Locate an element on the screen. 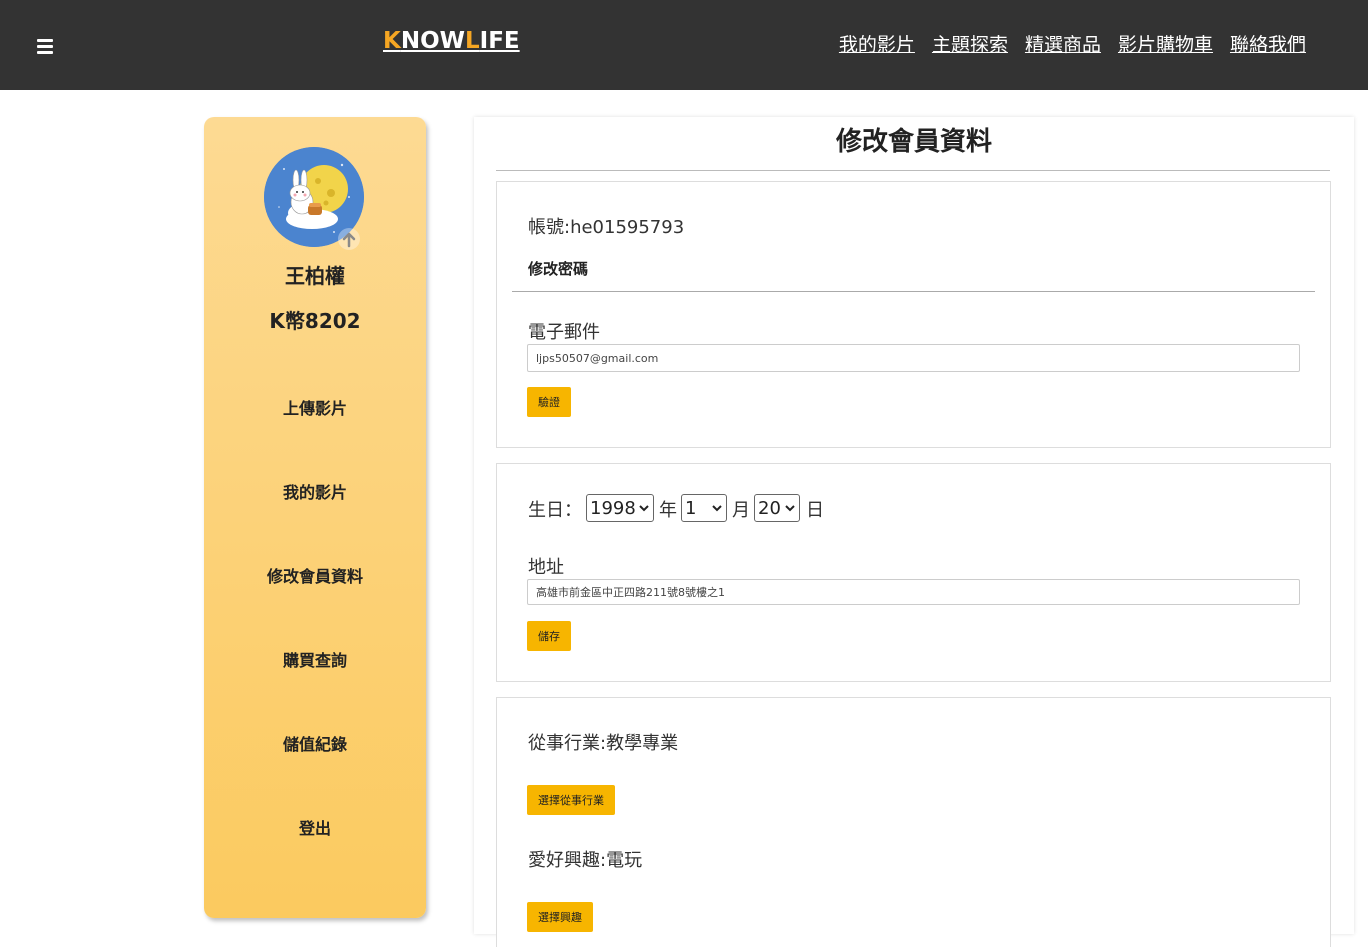  logo-letter-k: K is located at coordinates (392, 41).